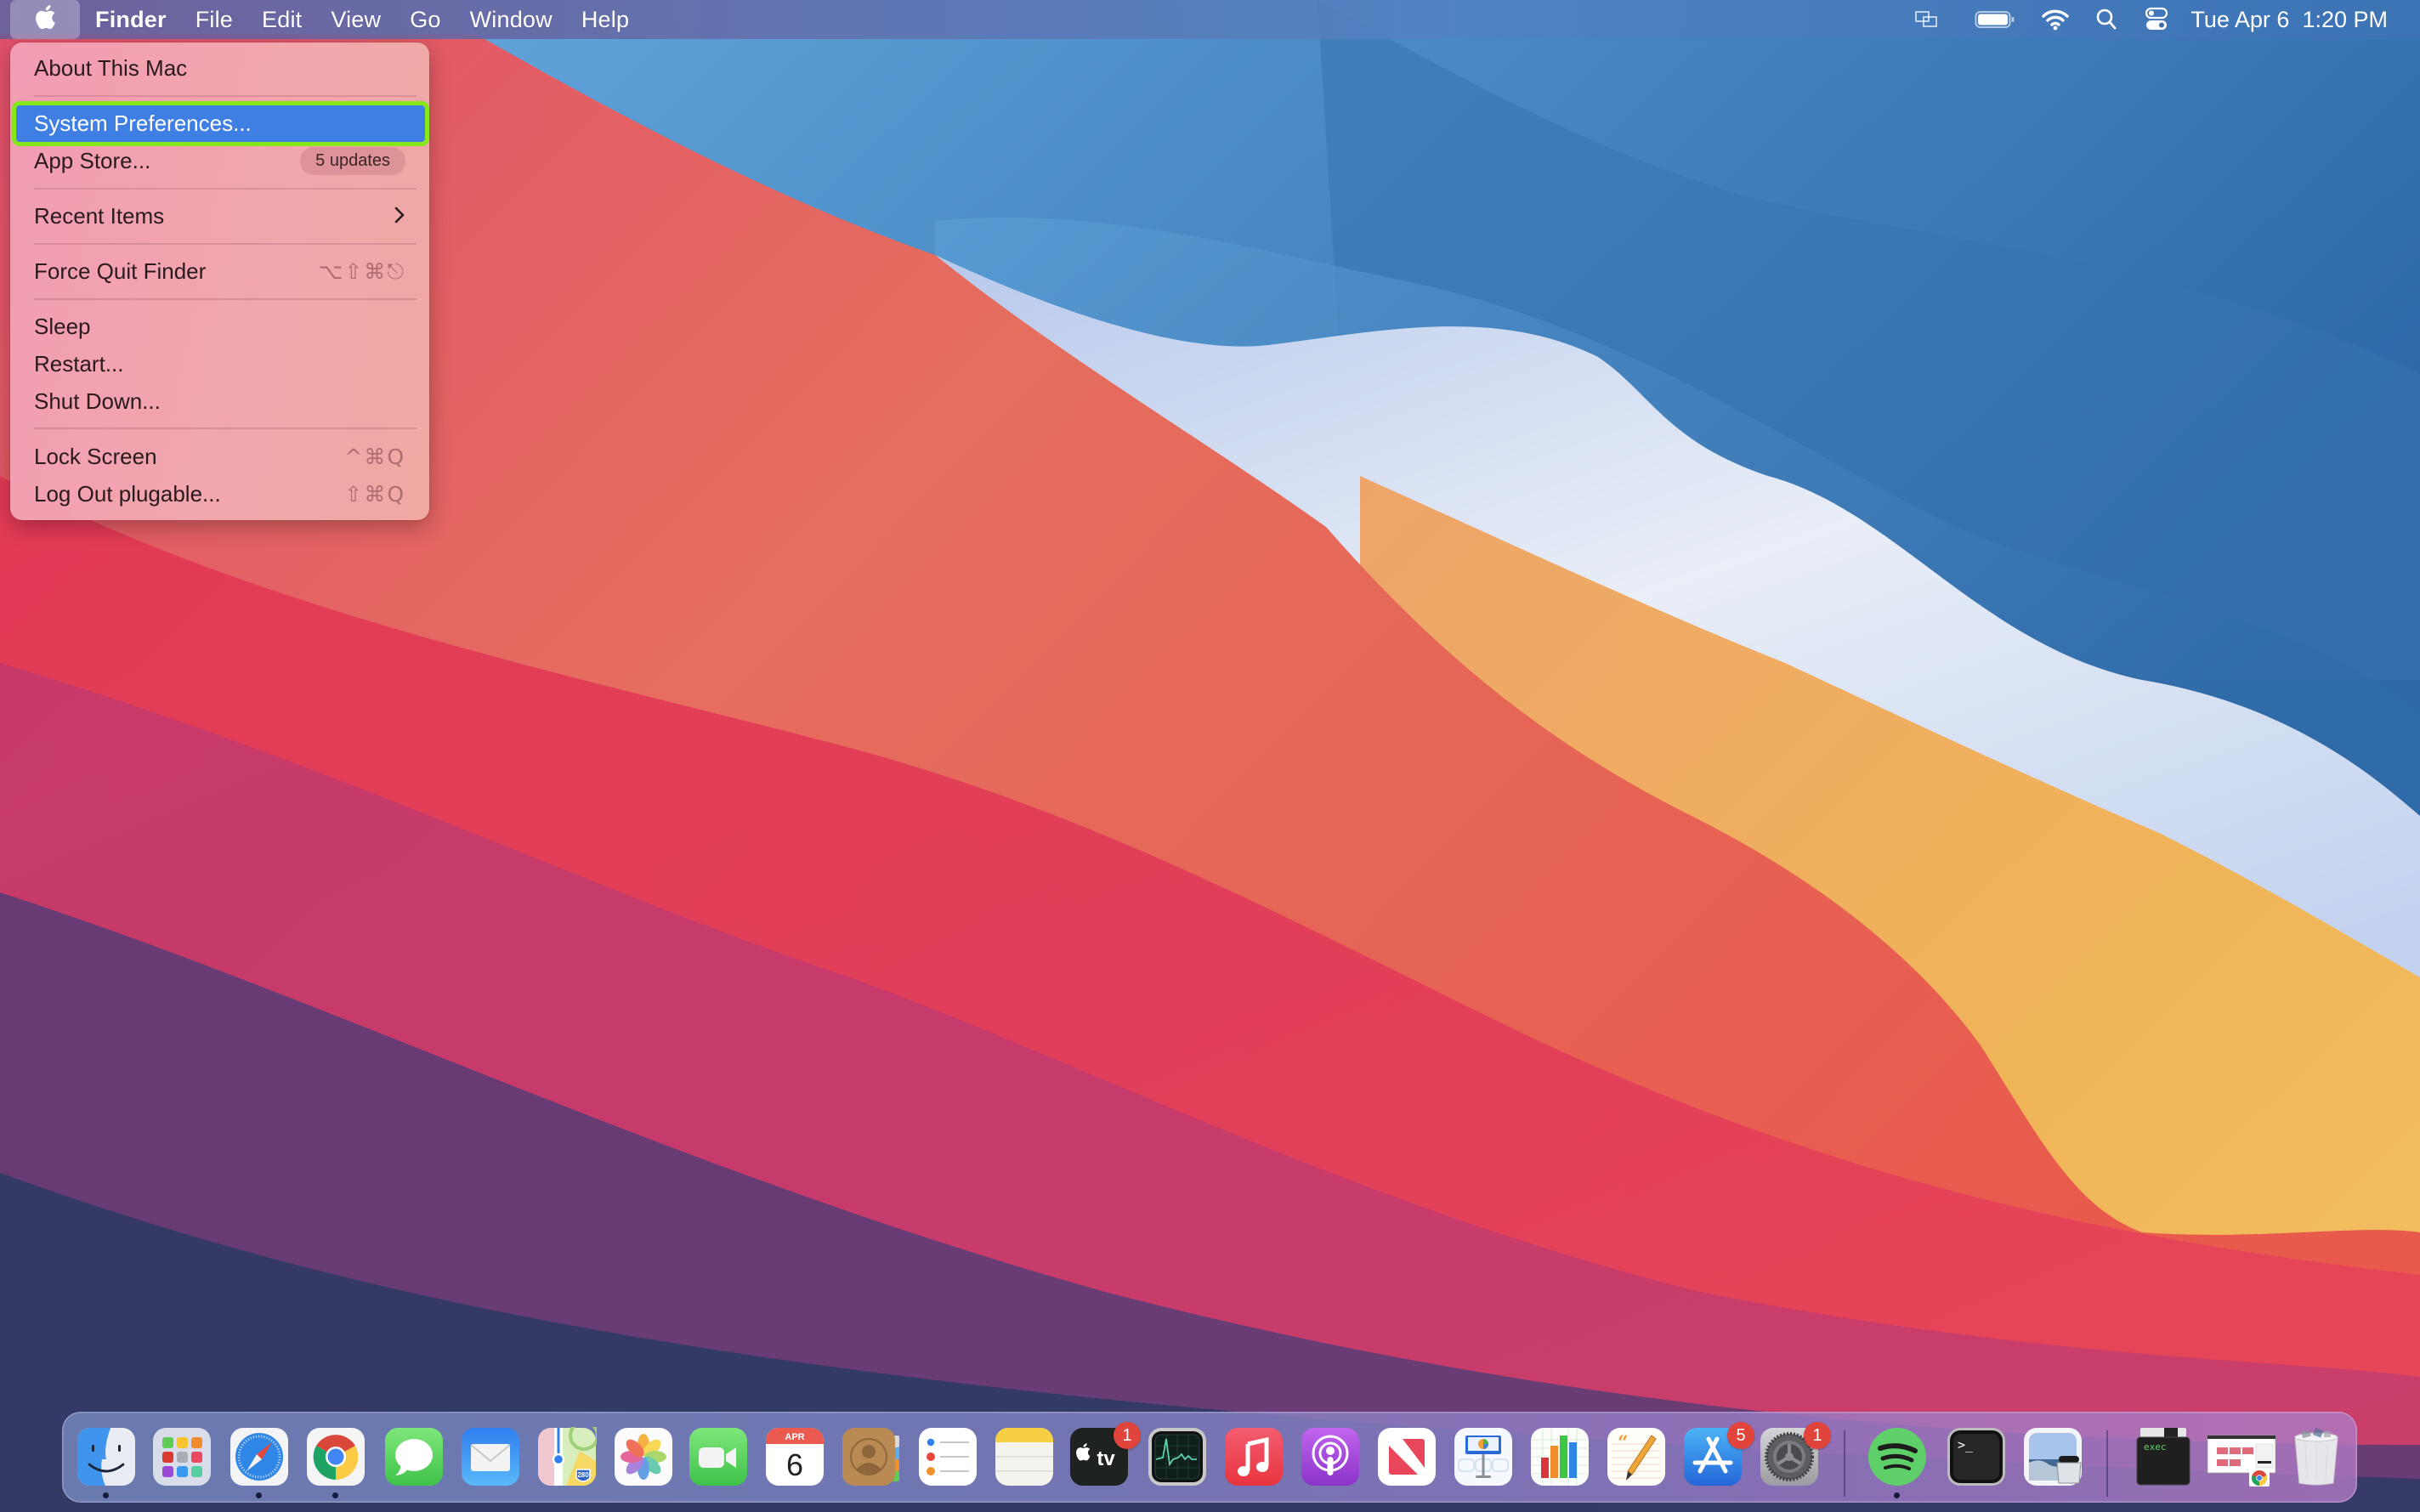  What do you see at coordinates (2107, 19) in the screenshot?
I see `spotlight-search-icon` at bounding box center [2107, 19].